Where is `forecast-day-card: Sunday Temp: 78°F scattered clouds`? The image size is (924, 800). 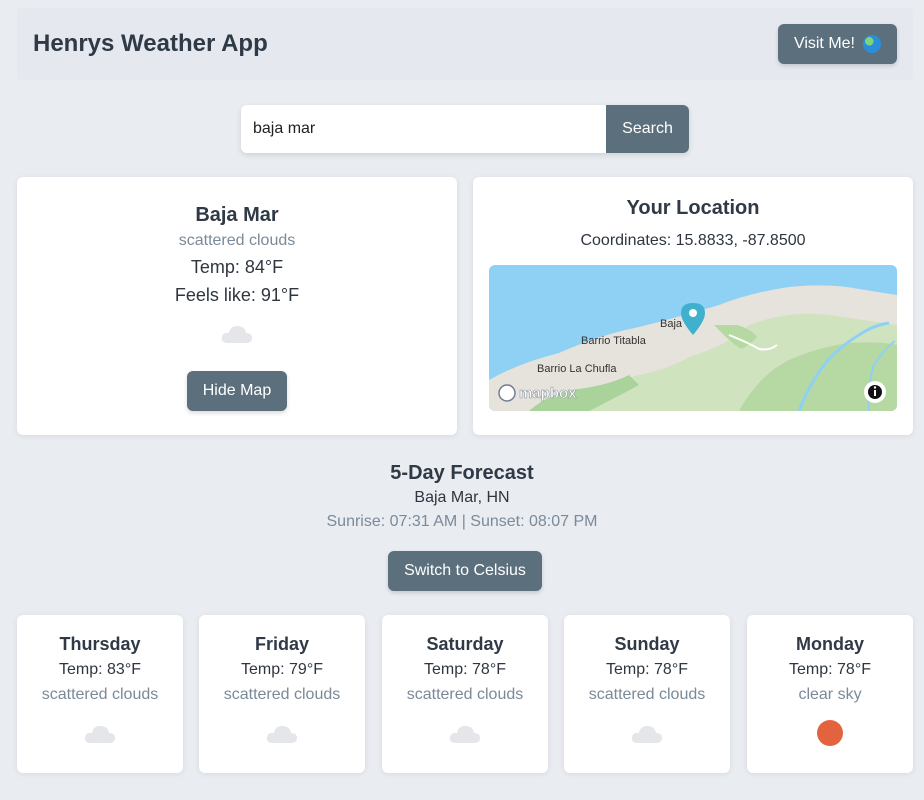
forecast-day-card: Sunday Temp: 78°F scattered clouds is located at coordinates (647, 694).